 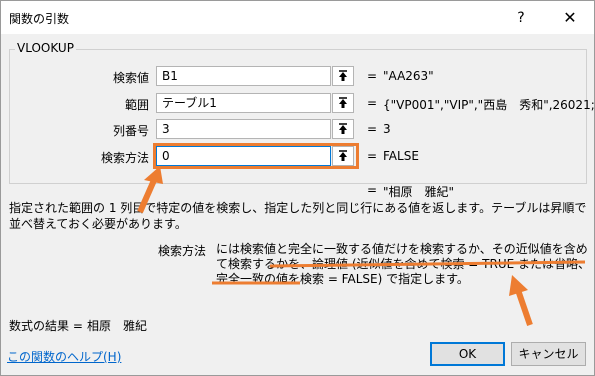 I want to click on title-bar: 関数の引数 ? ✕, so click(x=297, y=17).